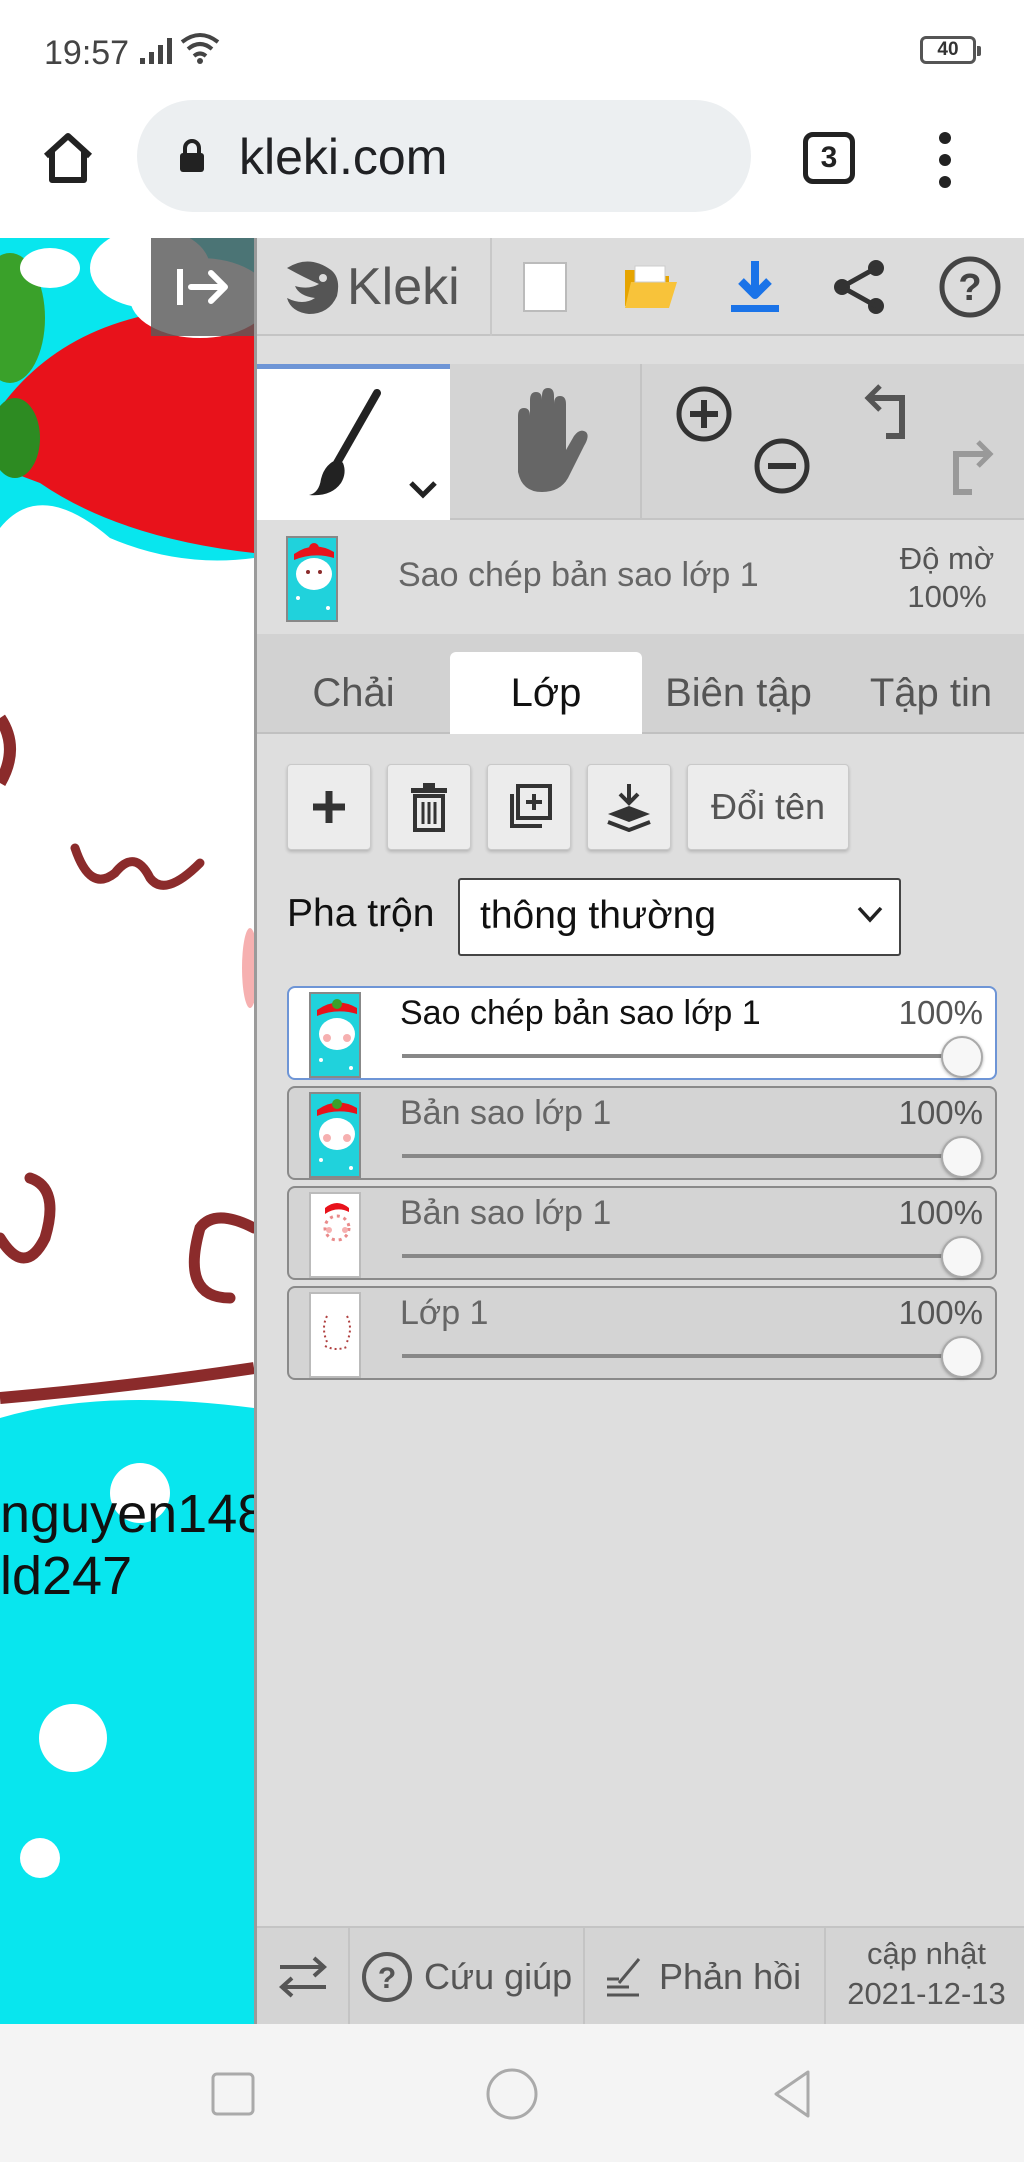 This screenshot has width=1024, height=2162. What do you see at coordinates (926, 1953) in the screenshot?
I see `update-label: cập nhật` at bounding box center [926, 1953].